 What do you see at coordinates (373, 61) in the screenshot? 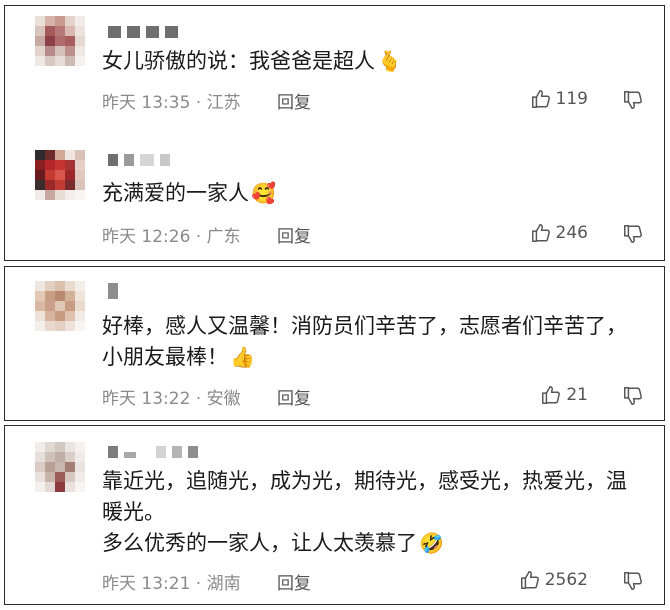
I see `comment-text: 女儿骄傲的说：我爸爸是超人 🫰` at bounding box center [373, 61].